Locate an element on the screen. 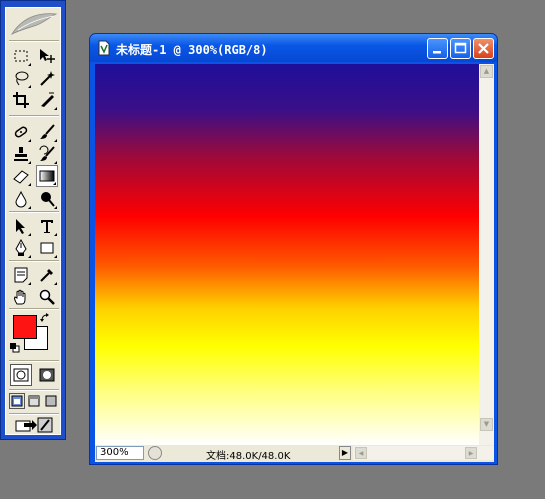  zoom-level-field: 300% is located at coordinates (120, 453).